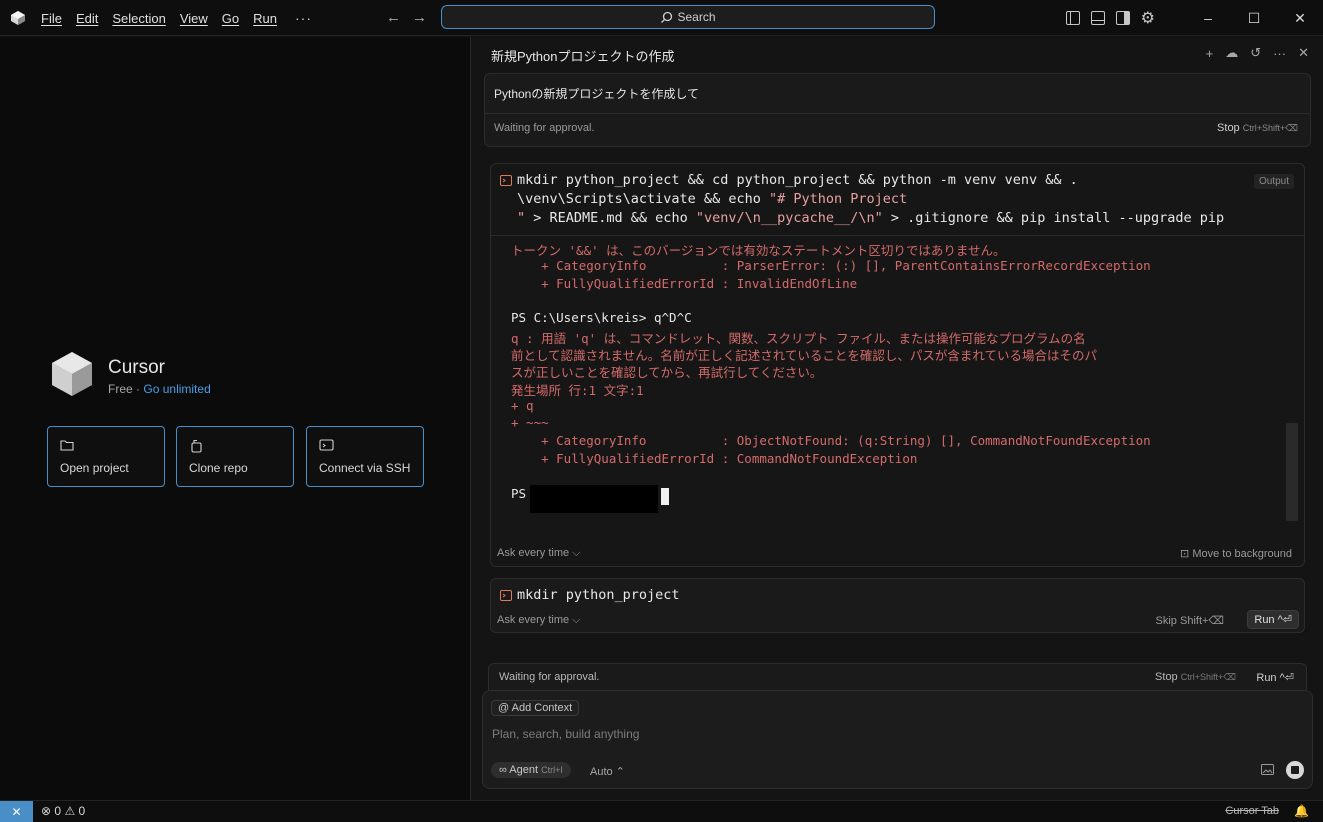 The width and height of the screenshot is (1323, 822). I want to click on plan-line: Free · Go unlimited, so click(159, 389).